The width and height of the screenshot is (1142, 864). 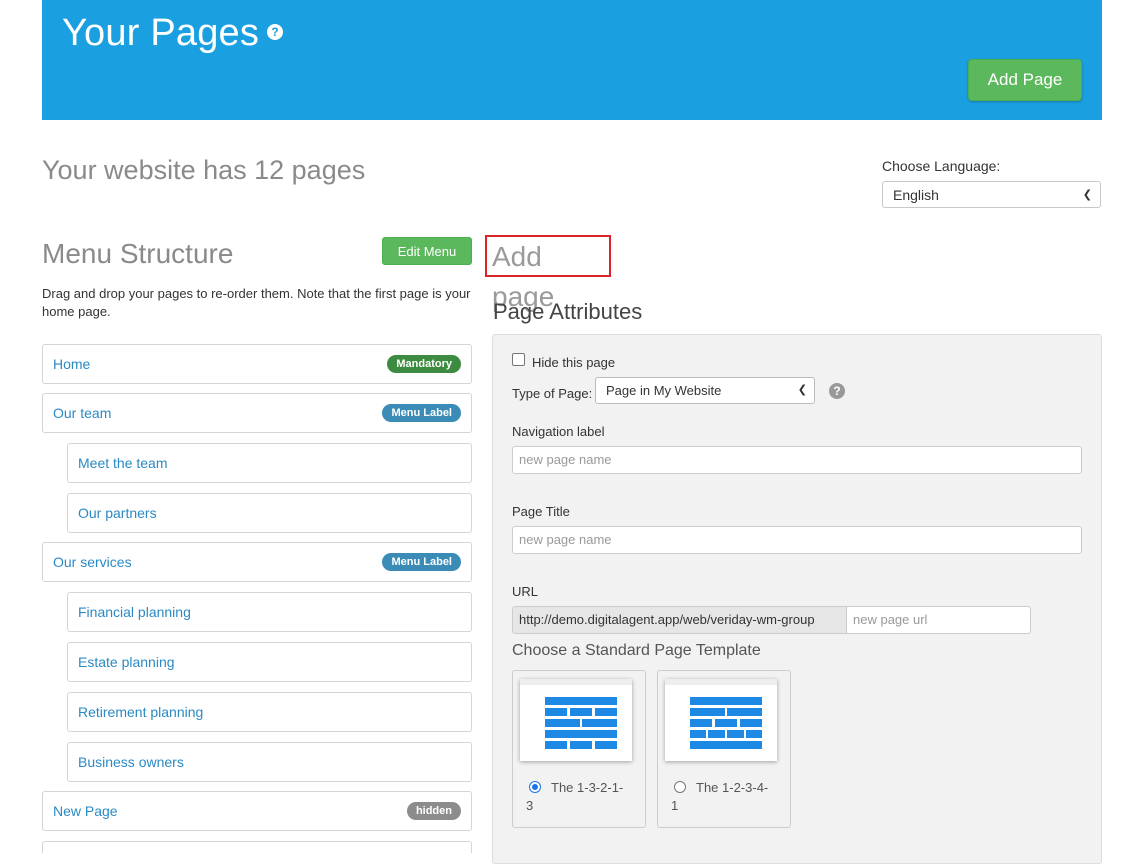 What do you see at coordinates (131, 762) in the screenshot?
I see `menu-item-label: Business owners` at bounding box center [131, 762].